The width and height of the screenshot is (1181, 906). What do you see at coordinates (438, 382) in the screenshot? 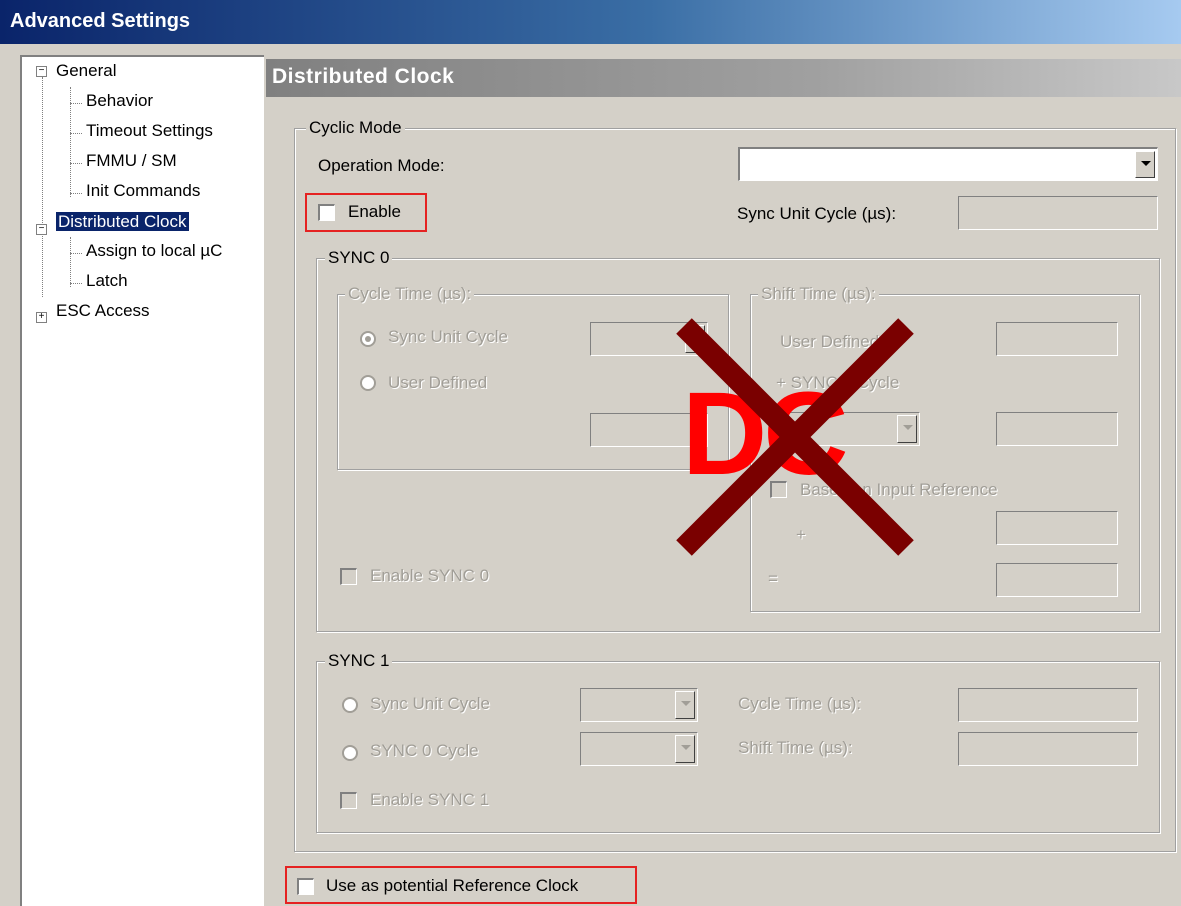
I see `sync0-user-defined-label: User Defined` at bounding box center [438, 382].